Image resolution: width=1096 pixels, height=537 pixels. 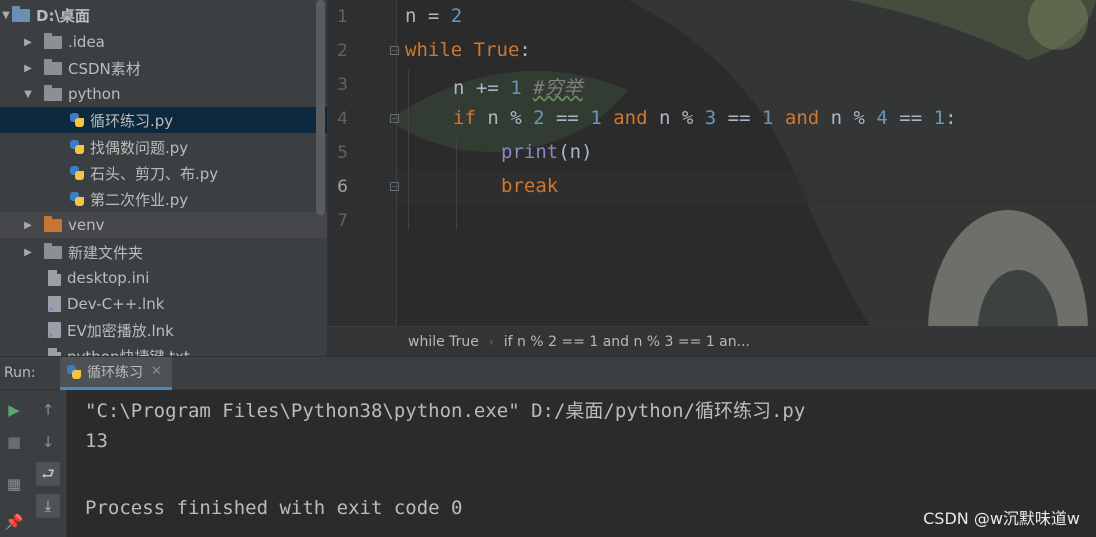 I want to click on stop-icon: ■, so click(x=14, y=442).